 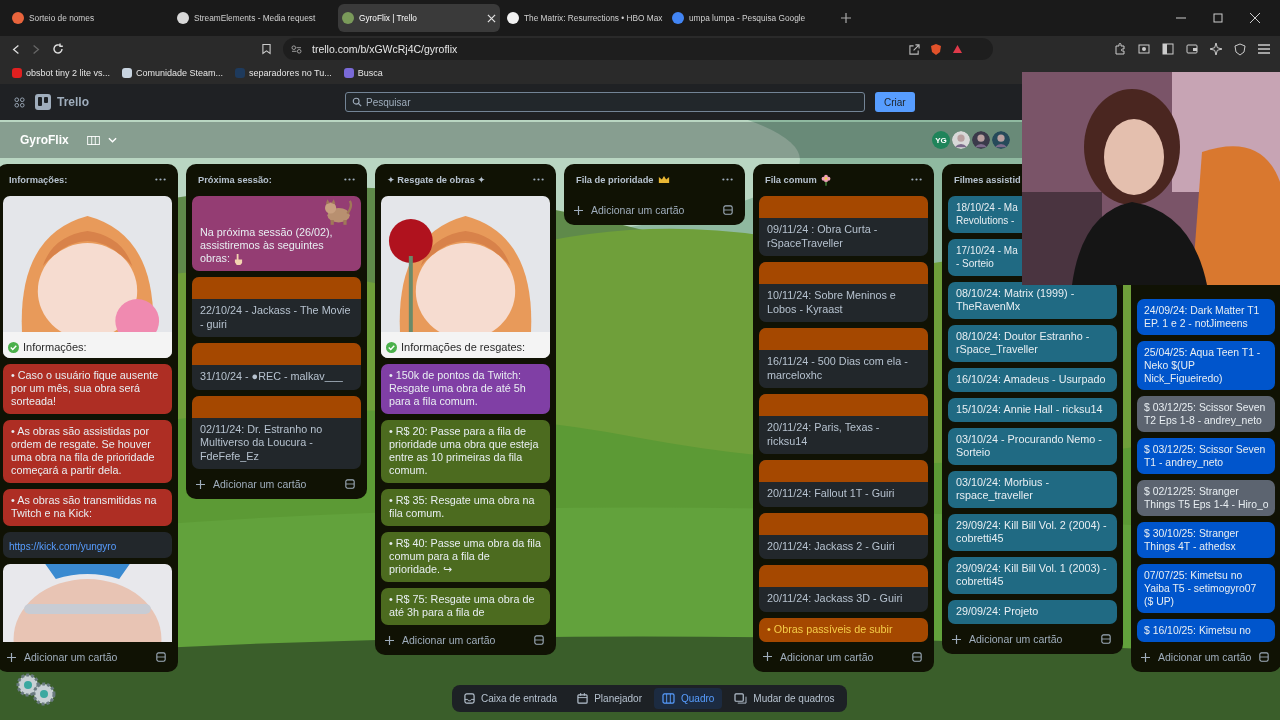 I want to click on sidebar-icon, so click(x=1168, y=49).